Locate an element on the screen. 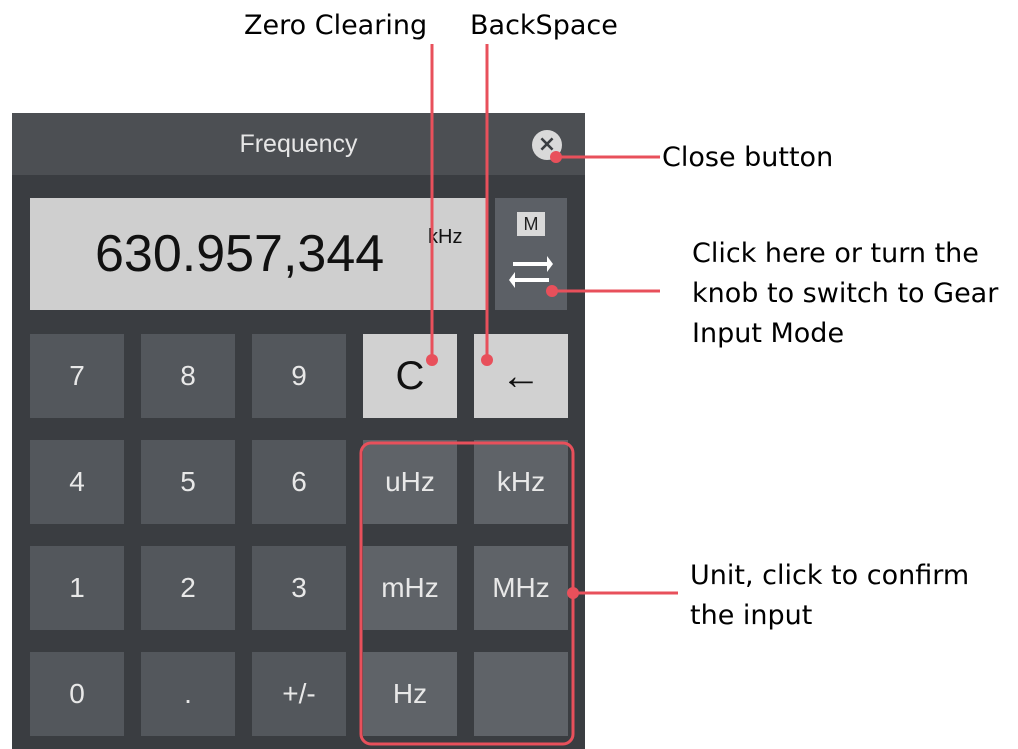  key-9: 9 is located at coordinates (299, 376).